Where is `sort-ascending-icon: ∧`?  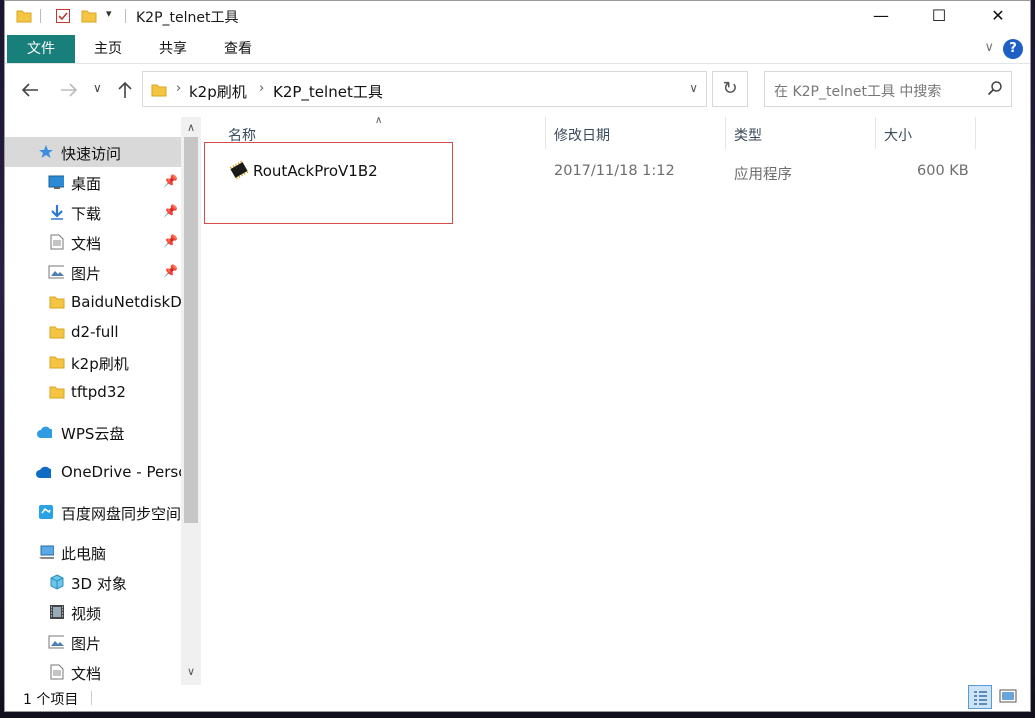
sort-ascending-icon: ∧ is located at coordinates (379, 120).